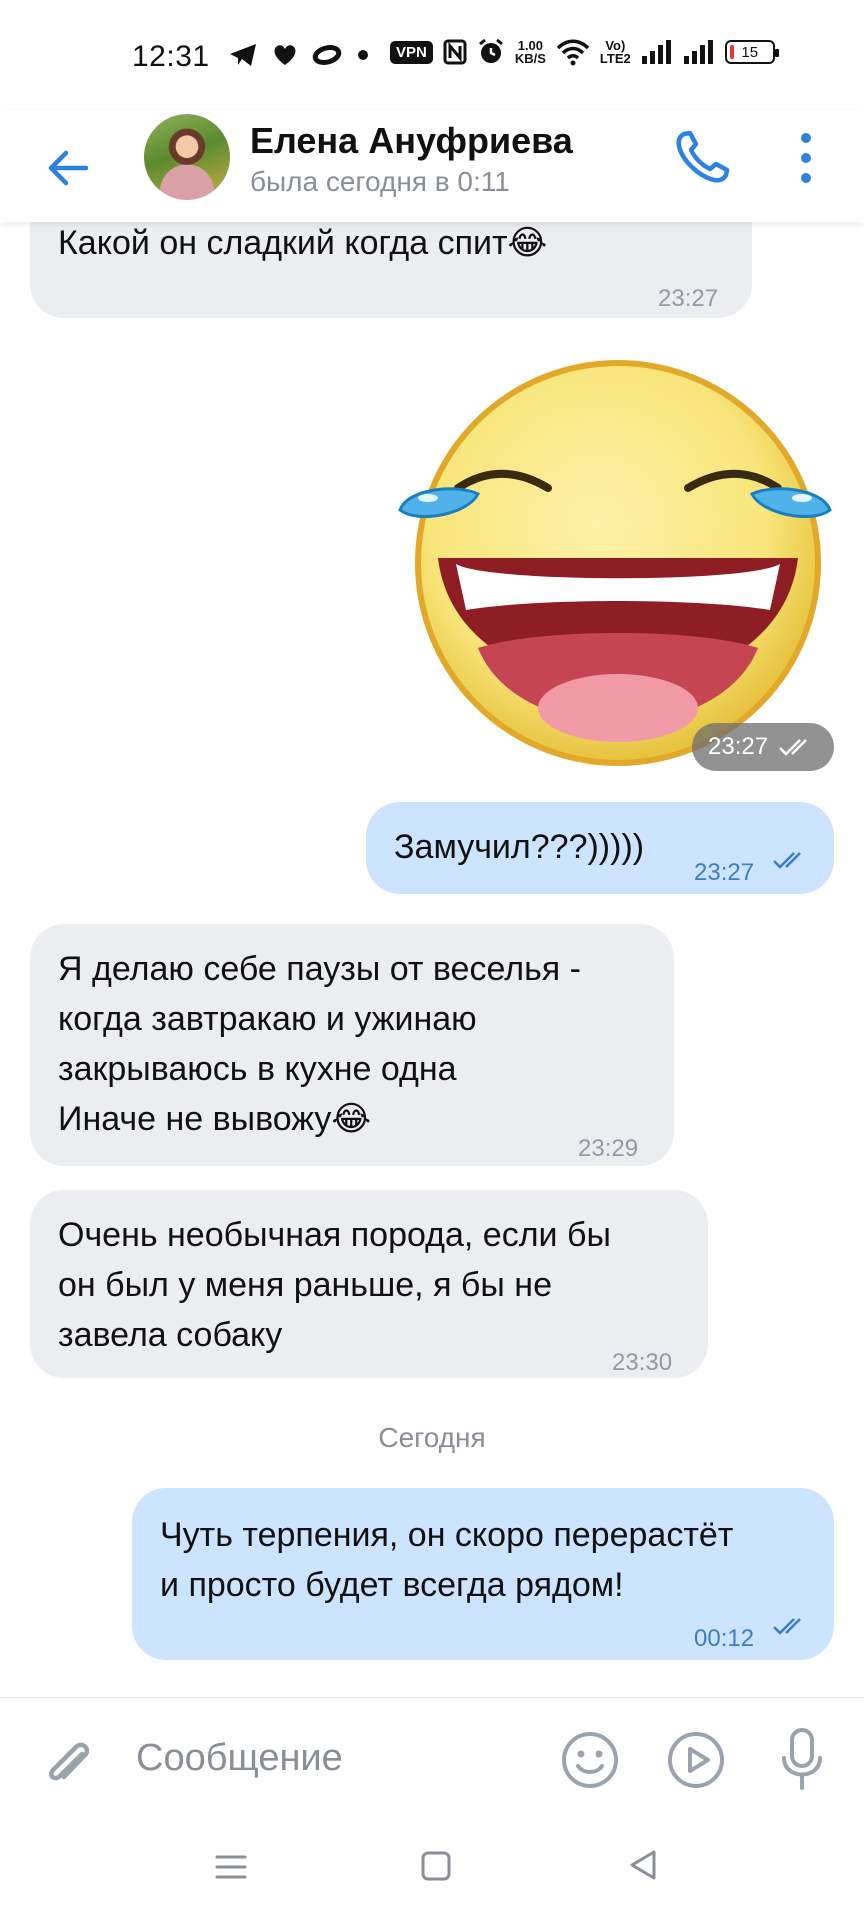  What do you see at coordinates (703, 157) in the screenshot?
I see `phone-call-icon` at bounding box center [703, 157].